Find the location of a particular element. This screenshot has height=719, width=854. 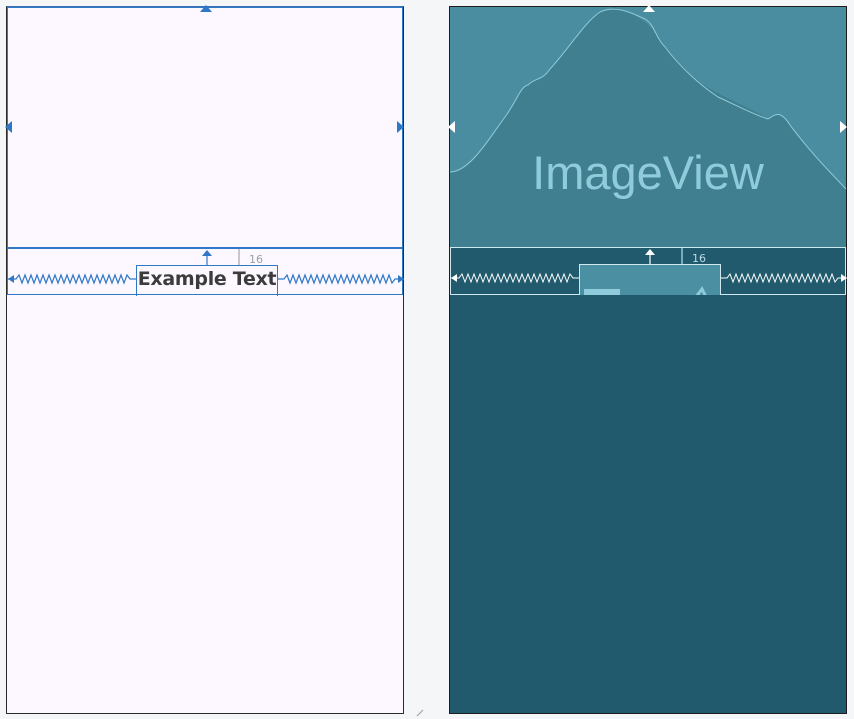

example-text-label: Example Text is located at coordinates (207, 279).